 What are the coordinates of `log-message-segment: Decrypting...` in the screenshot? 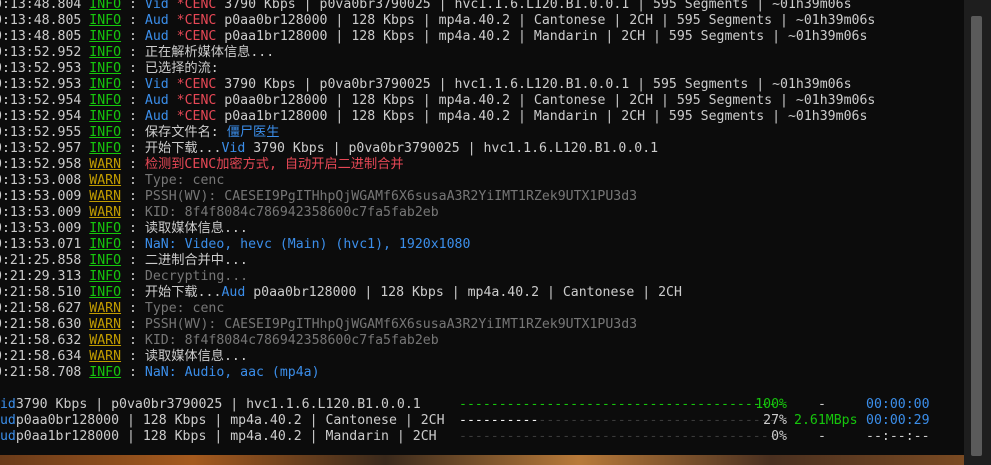 It's located at (196, 276).